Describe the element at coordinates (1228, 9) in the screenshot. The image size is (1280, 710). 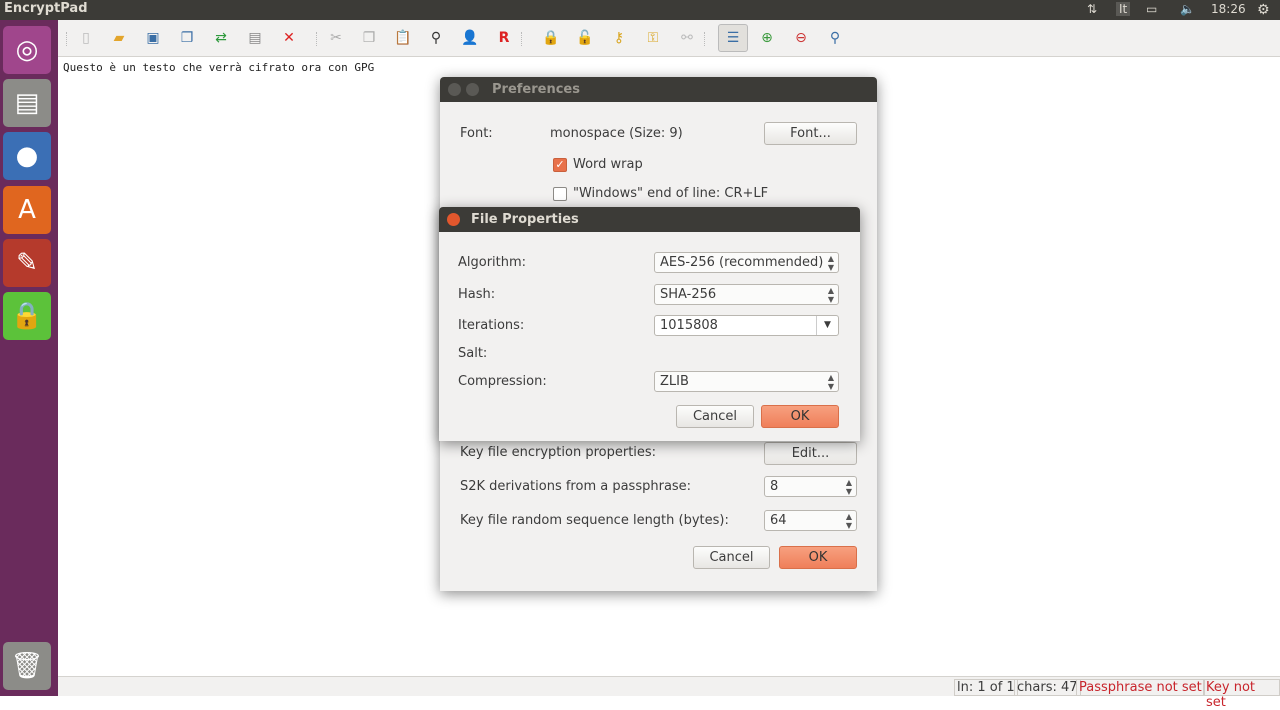
I see `clock: 18:26` at that location.